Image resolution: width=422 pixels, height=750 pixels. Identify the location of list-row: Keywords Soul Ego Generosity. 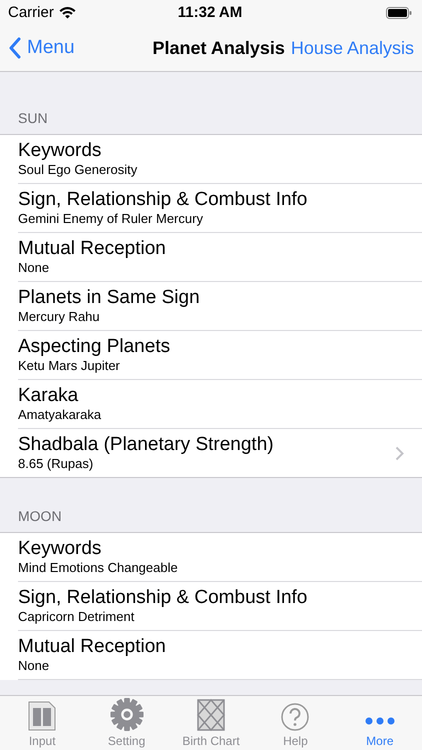
(211, 159).